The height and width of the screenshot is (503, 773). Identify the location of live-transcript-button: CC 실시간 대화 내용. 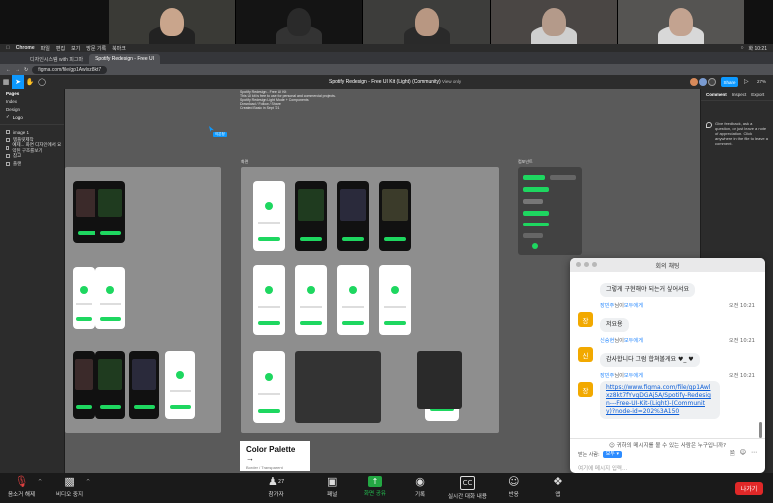
(467, 488).